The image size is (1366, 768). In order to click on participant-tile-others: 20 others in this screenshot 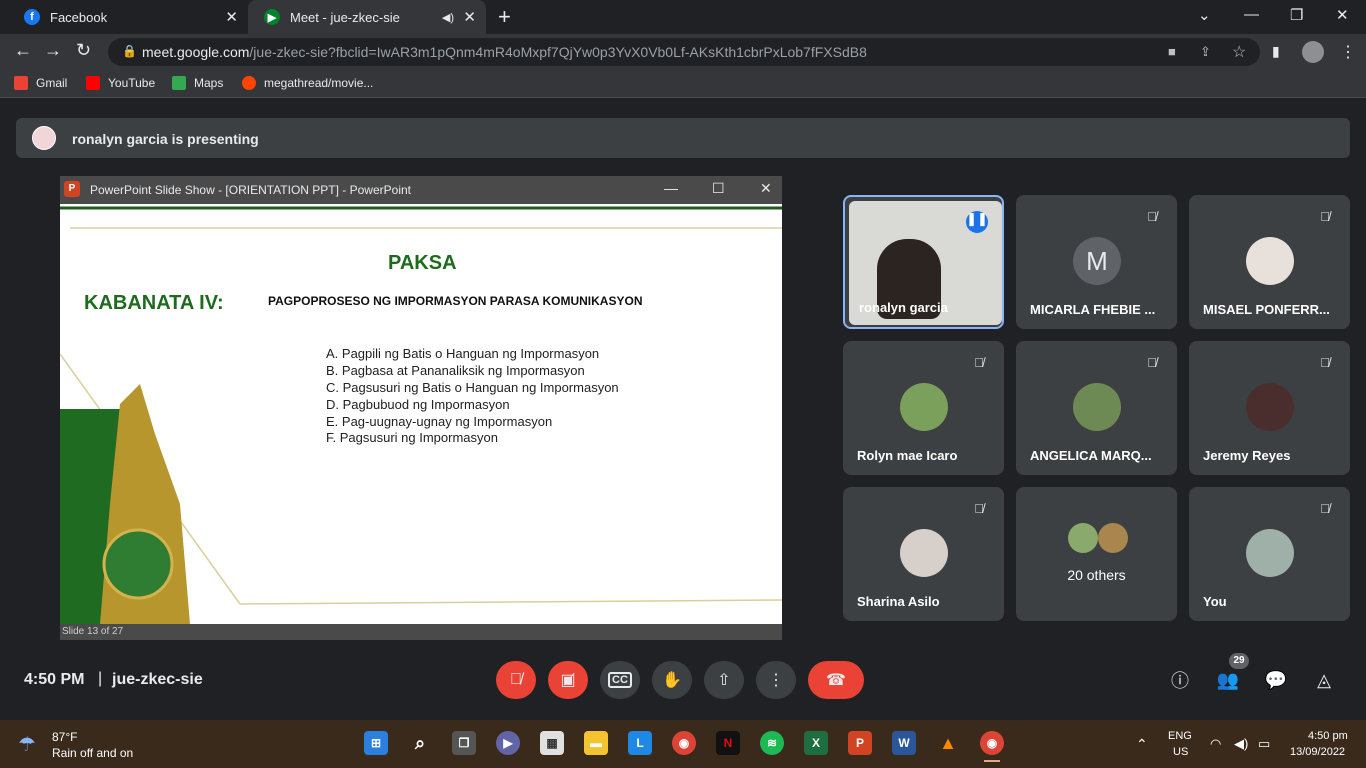, I will do `click(1096, 554)`.